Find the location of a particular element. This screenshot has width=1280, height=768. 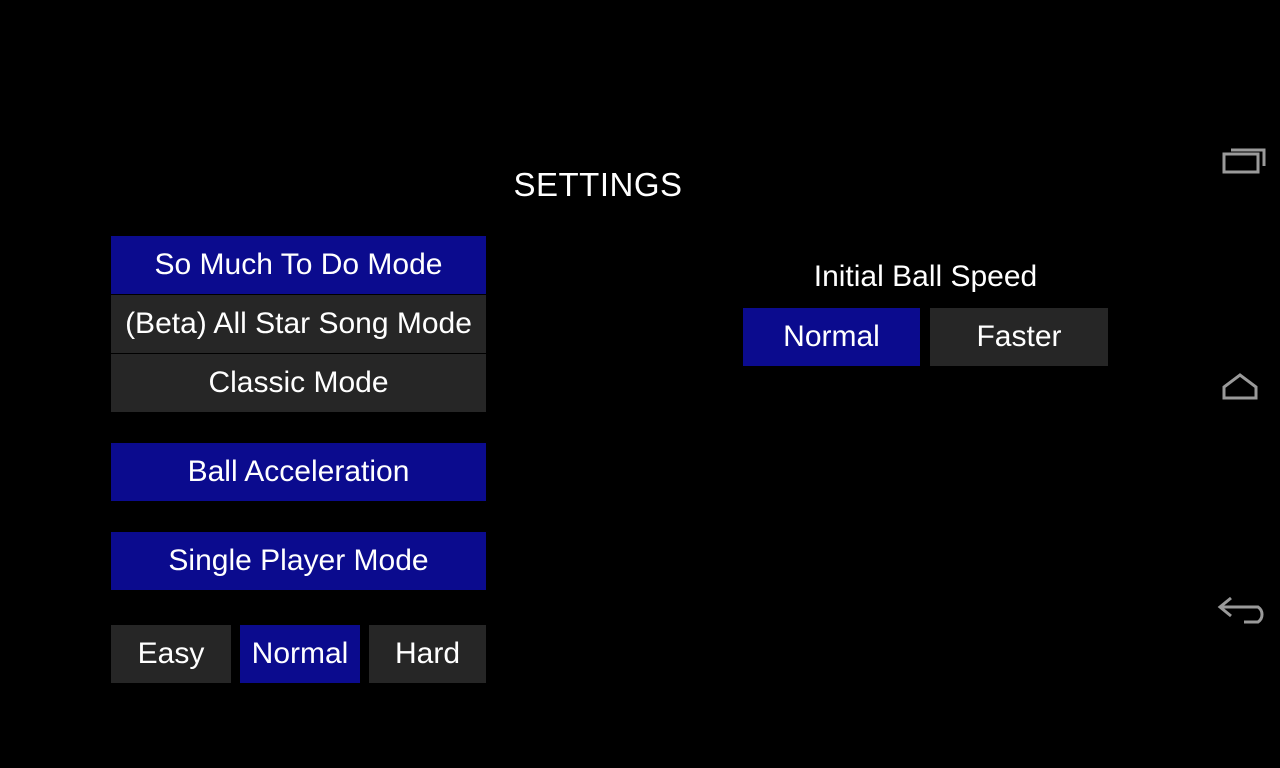

initial-ball-speed-label: Initial Ball Speed is located at coordinates (925, 276).